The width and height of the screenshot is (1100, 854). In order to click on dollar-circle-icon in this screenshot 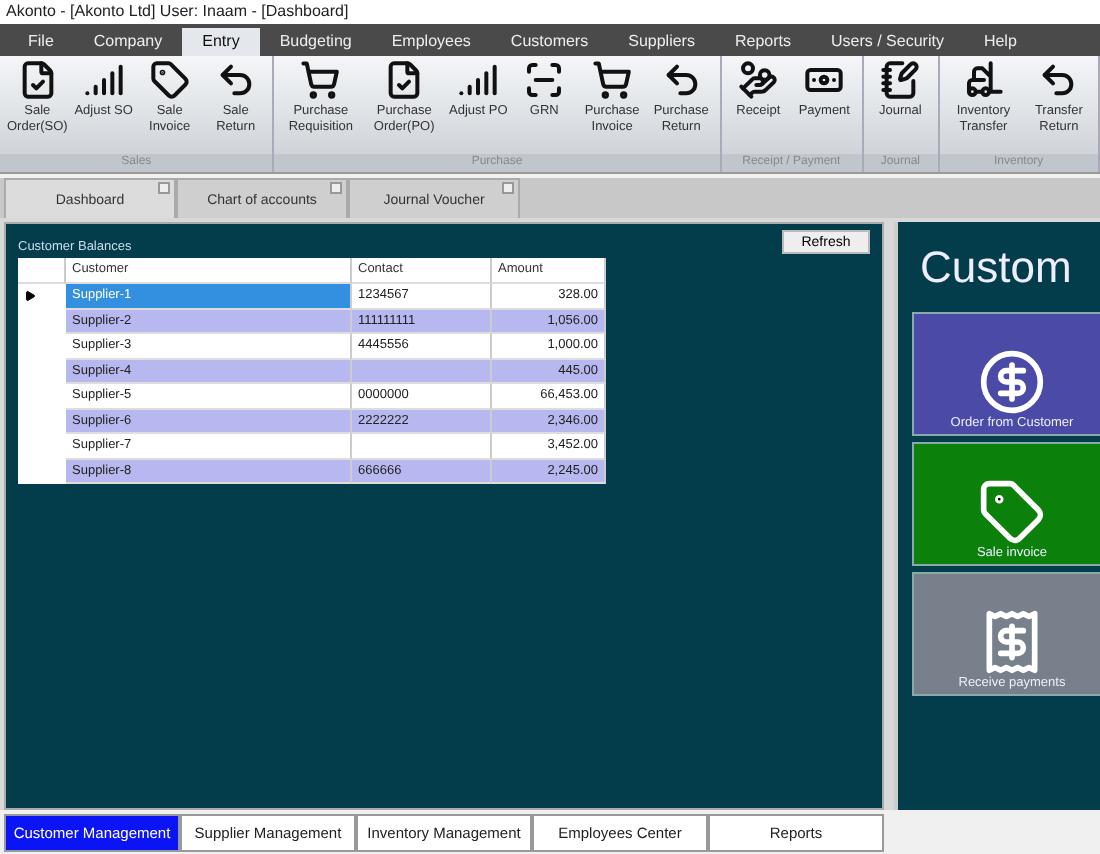, I will do `click(1012, 382)`.